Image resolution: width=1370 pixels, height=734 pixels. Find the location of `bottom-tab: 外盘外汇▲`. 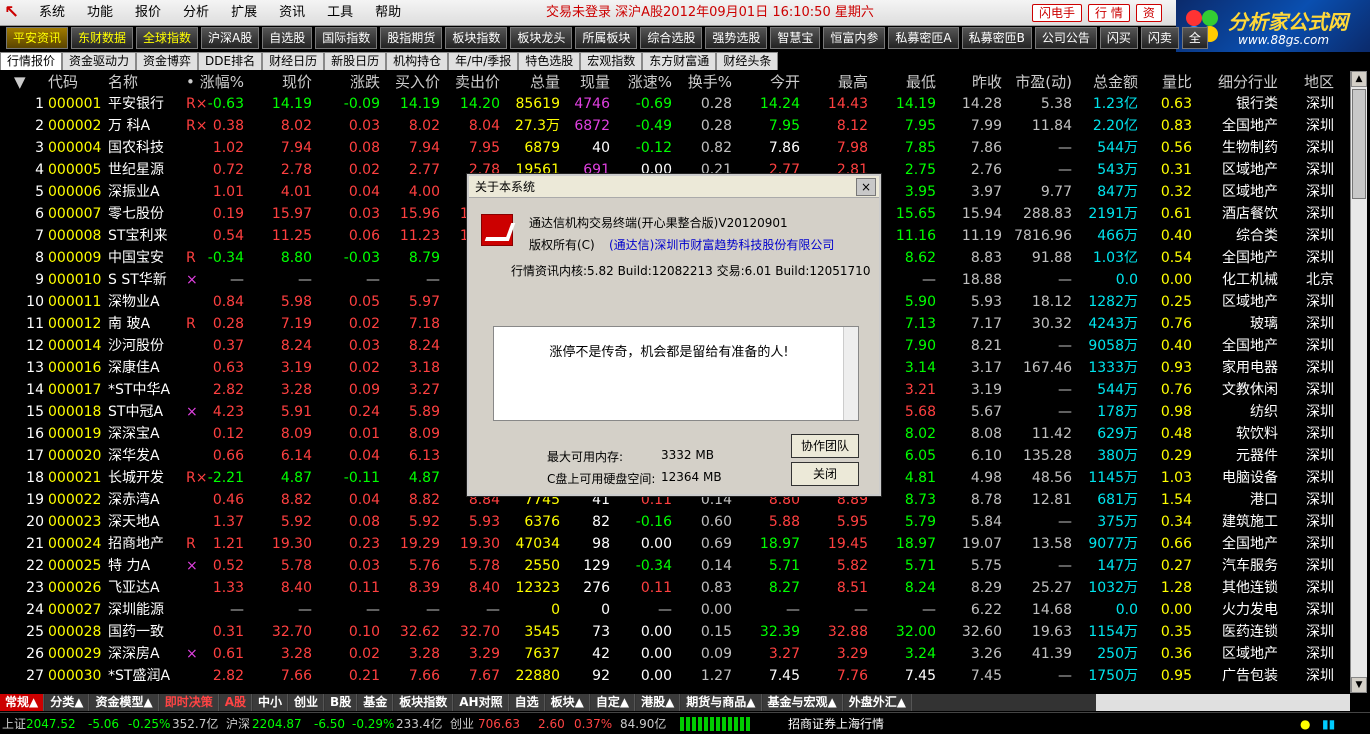

bottom-tab: 外盘外汇▲ is located at coordinates (877, 702).